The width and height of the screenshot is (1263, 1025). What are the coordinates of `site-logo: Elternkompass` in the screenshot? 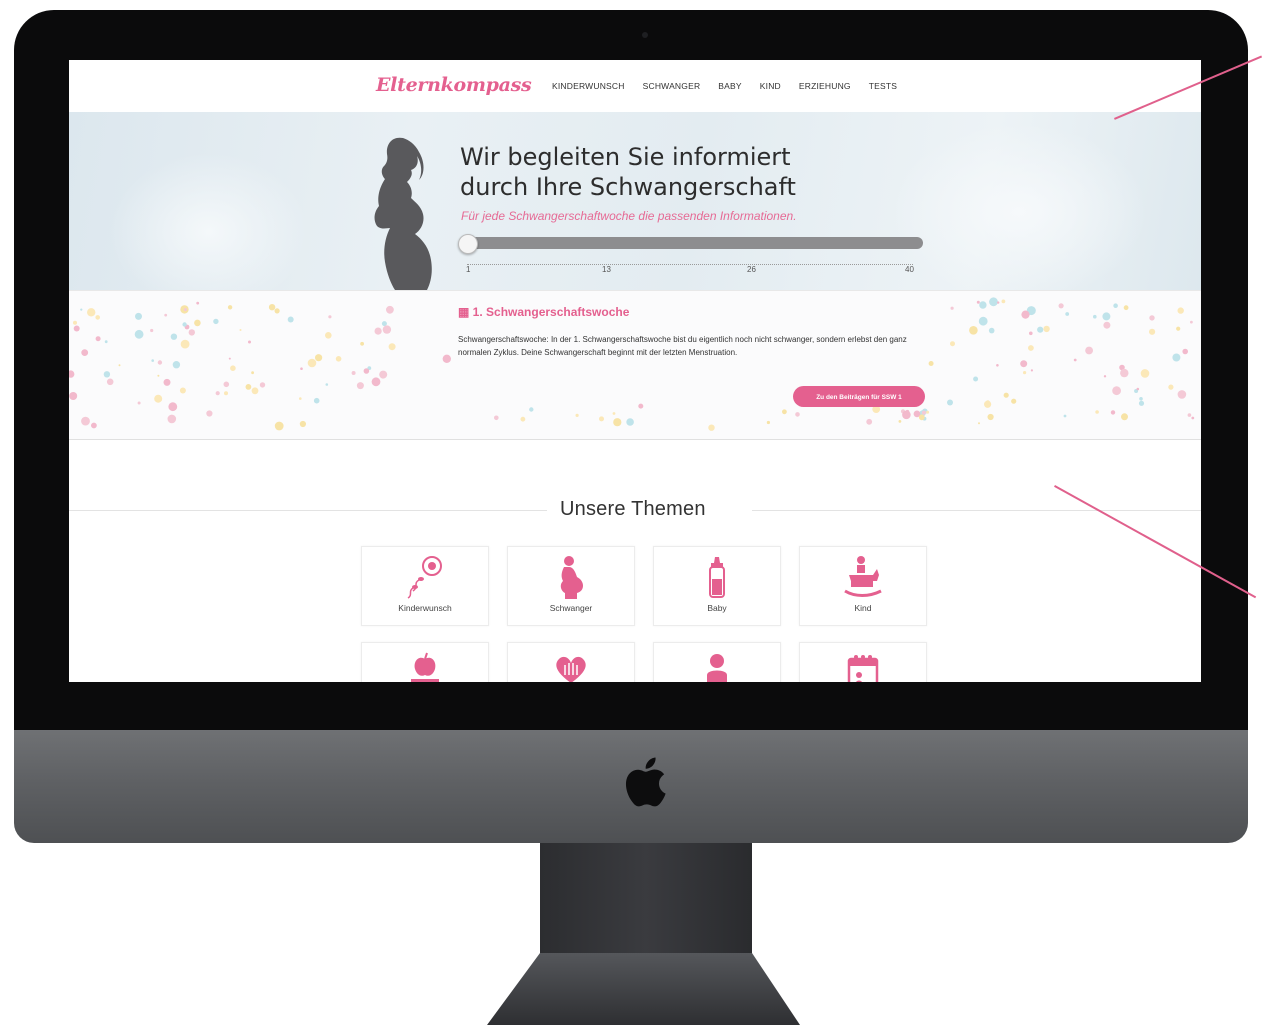 It's located at (454, 85).